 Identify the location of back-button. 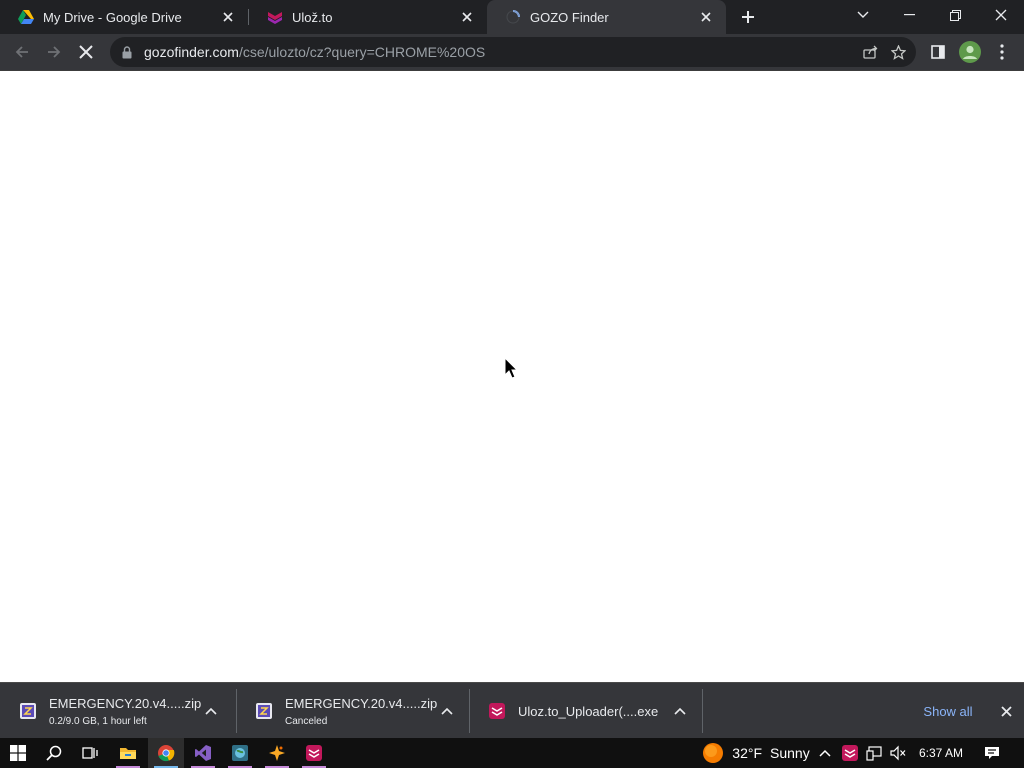
(22, 52).